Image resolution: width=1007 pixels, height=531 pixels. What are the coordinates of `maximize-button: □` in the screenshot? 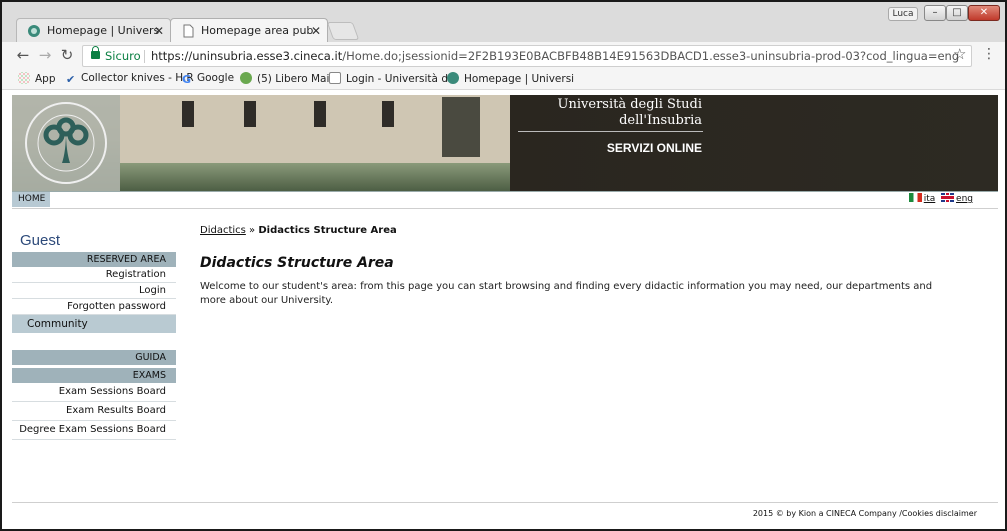 It's located at (957, 13).